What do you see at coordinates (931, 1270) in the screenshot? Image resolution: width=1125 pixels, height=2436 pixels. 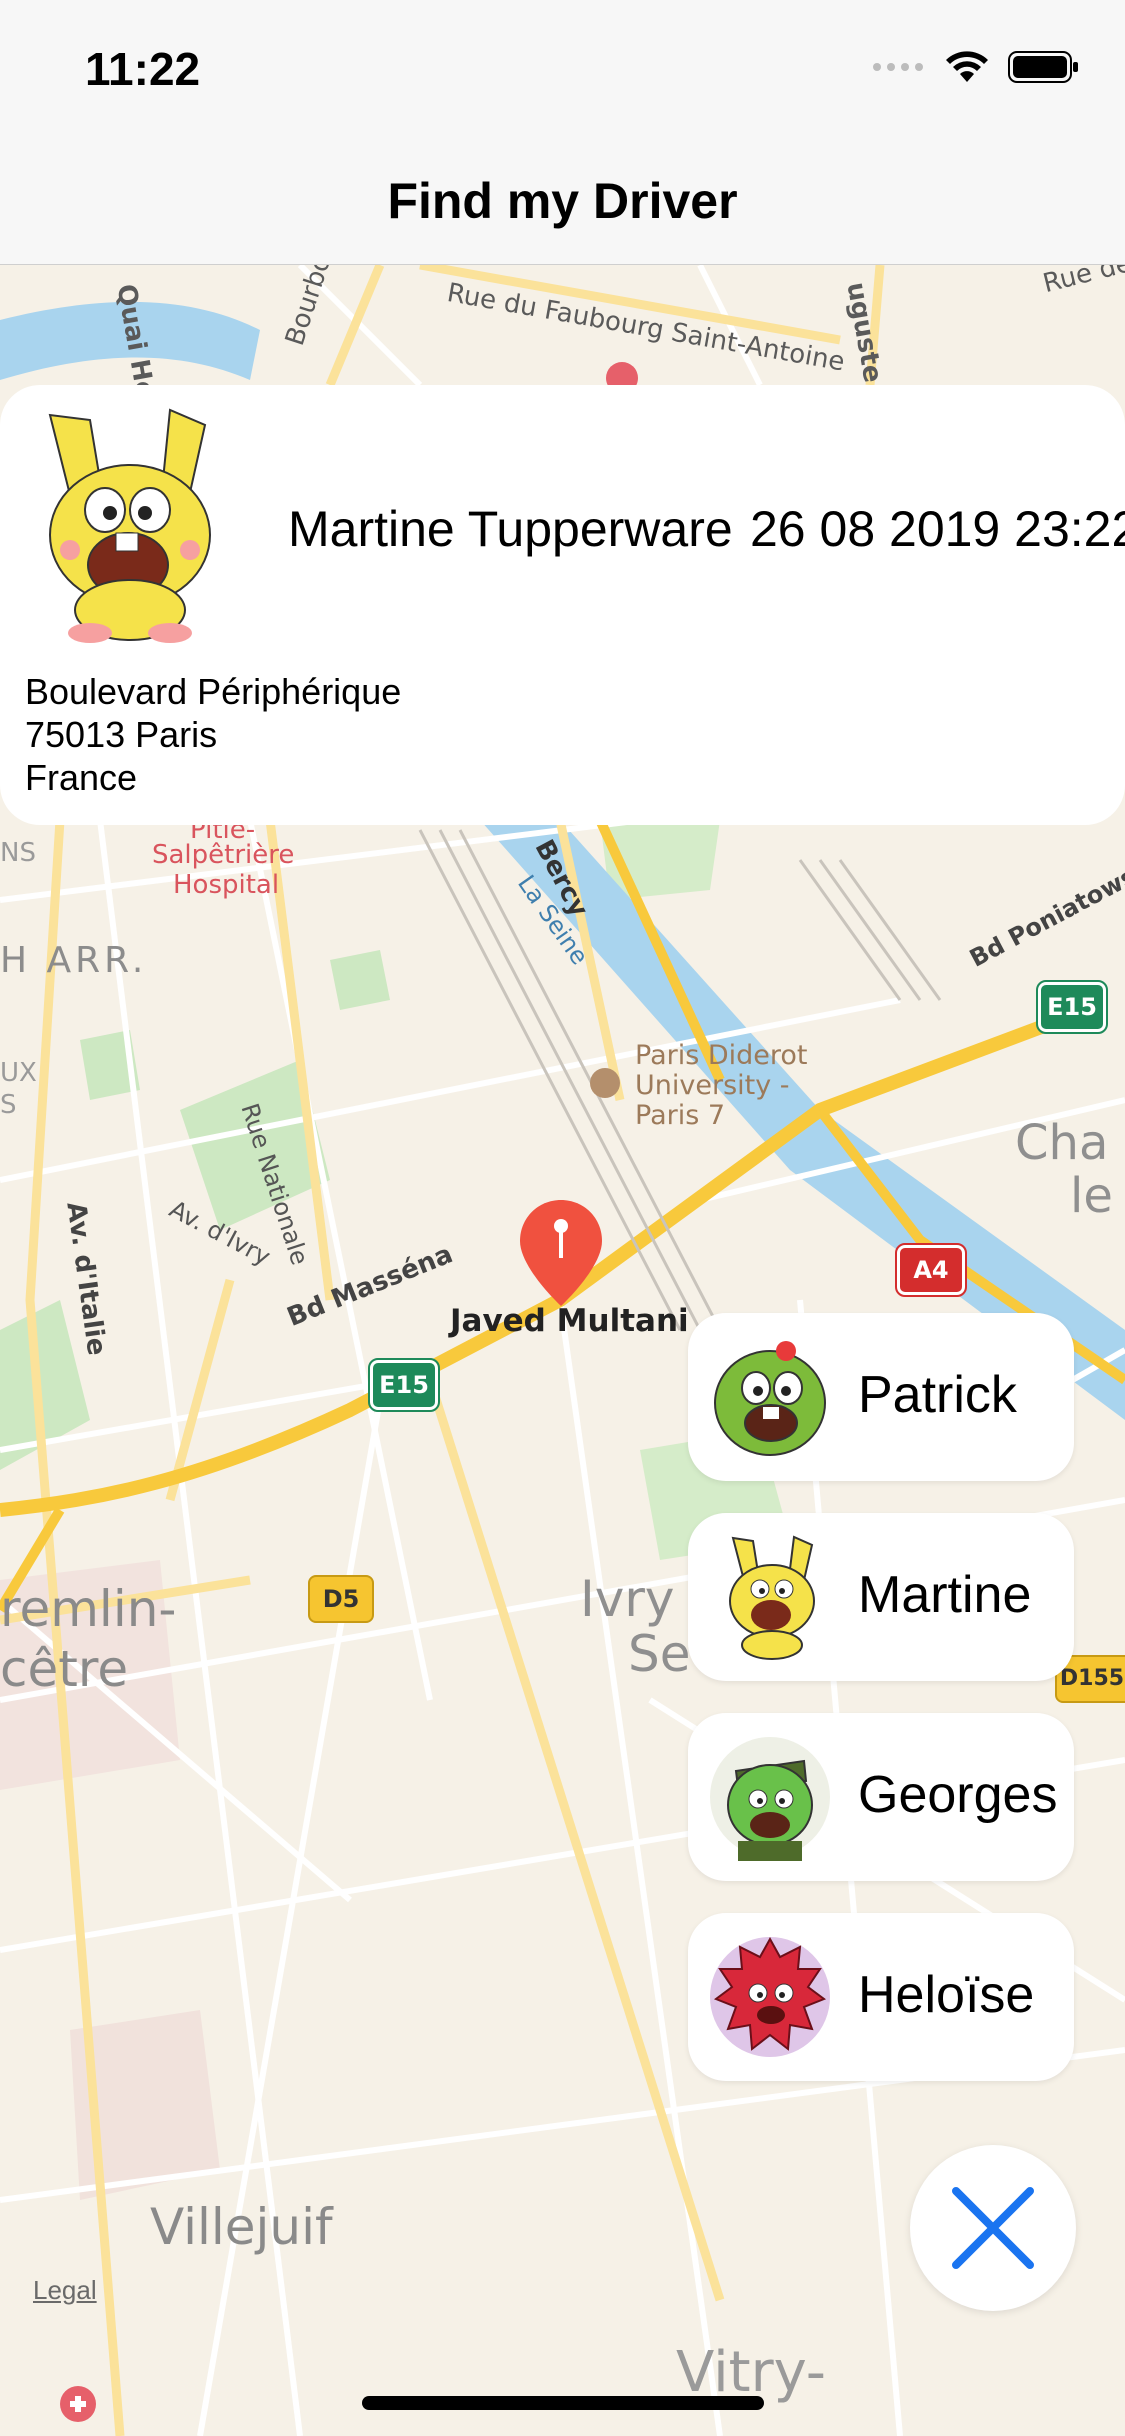 I see `highway-shield-a4: A4` at bounding box center [931, 1270].